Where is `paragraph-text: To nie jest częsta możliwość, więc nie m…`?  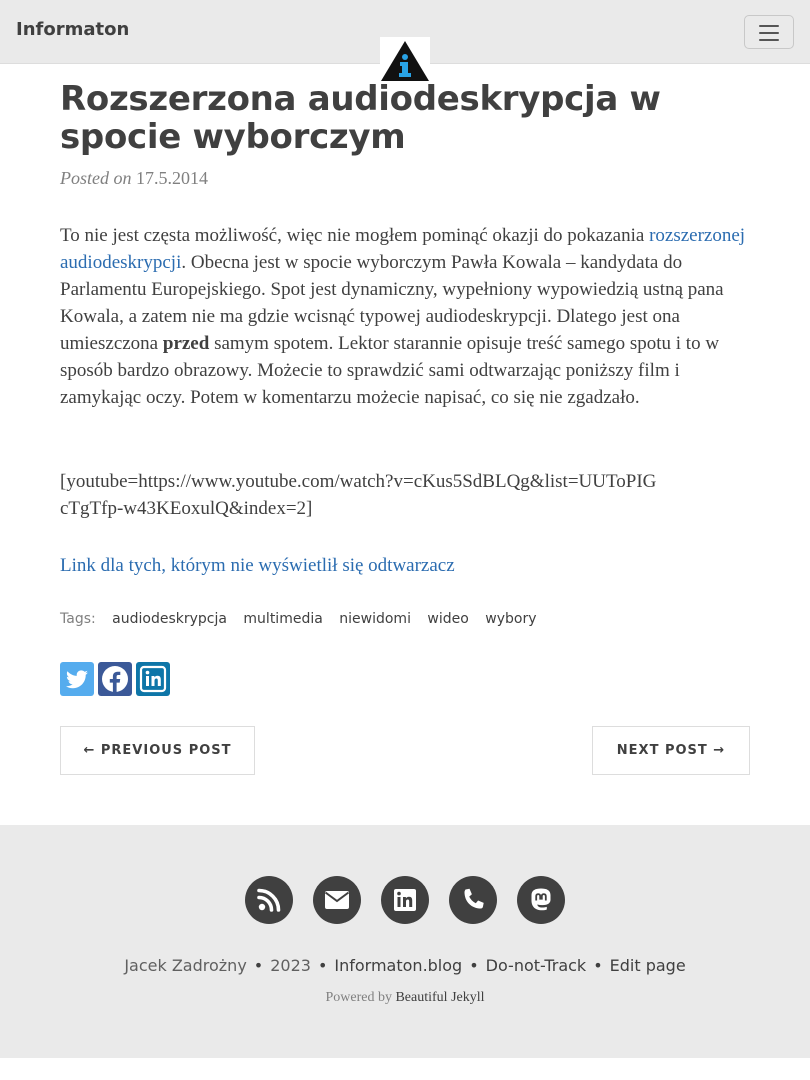 paragraph-text: To nie jest częsta możliwość, więc nie m… is located at coordinates (355, 235).